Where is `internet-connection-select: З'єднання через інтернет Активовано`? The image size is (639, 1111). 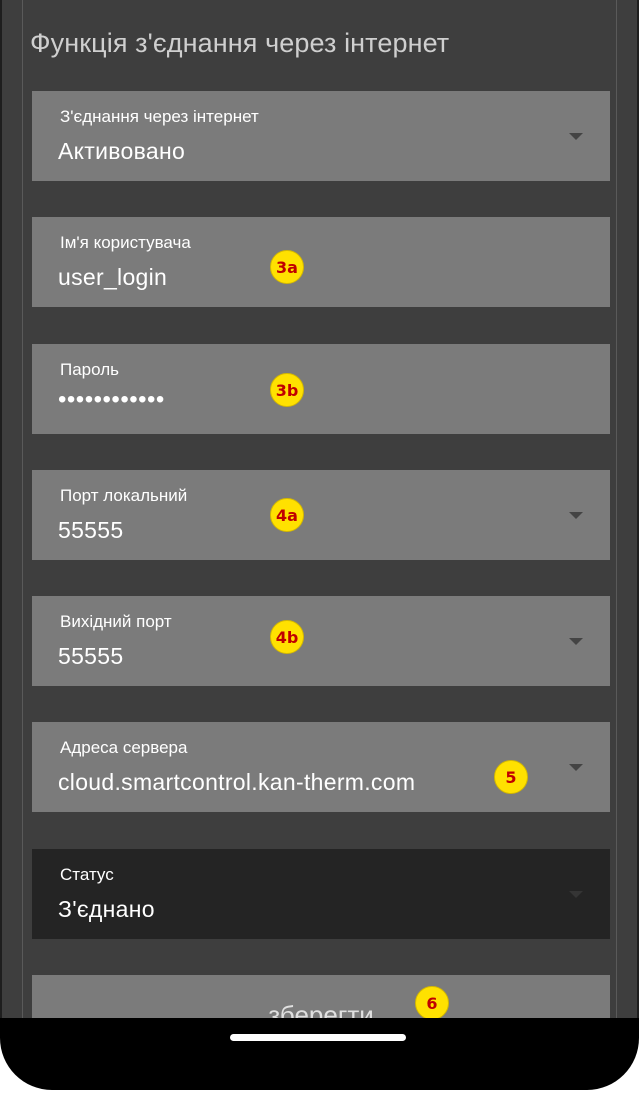
internet-connection-select: З'єднання через інтернет Активовано is located at coordinates (321, 136).